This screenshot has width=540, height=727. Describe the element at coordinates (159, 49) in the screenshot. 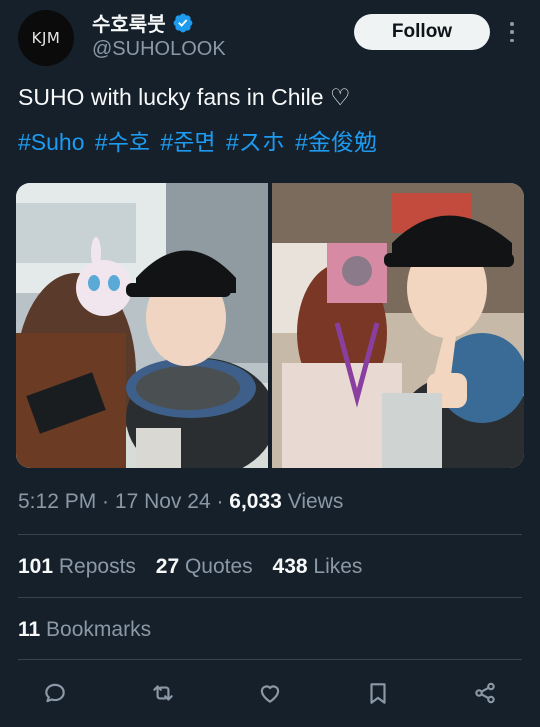

I see `handle: @SUHOLOOK` at that location.